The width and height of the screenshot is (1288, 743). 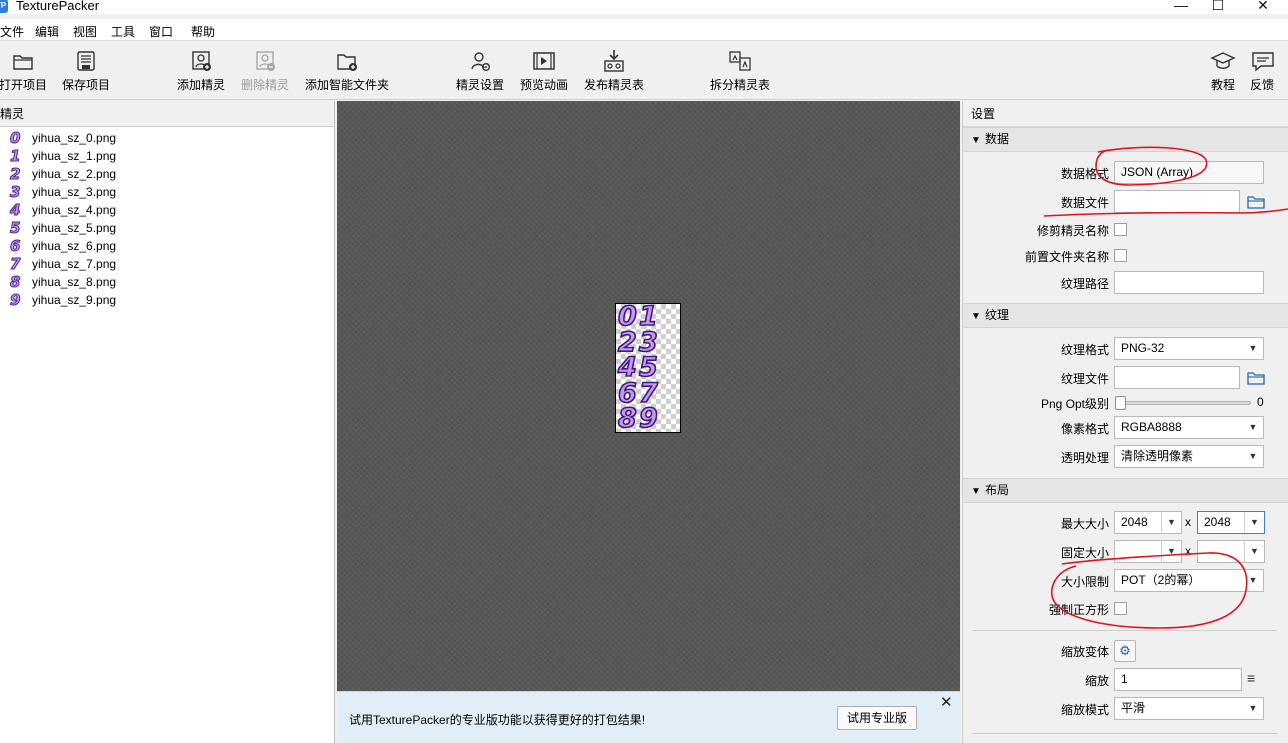 What do you see at coordinates (627, 419) in the screenshot?
I see `atlas-sprite: 8` at bounding box center [627, 419].